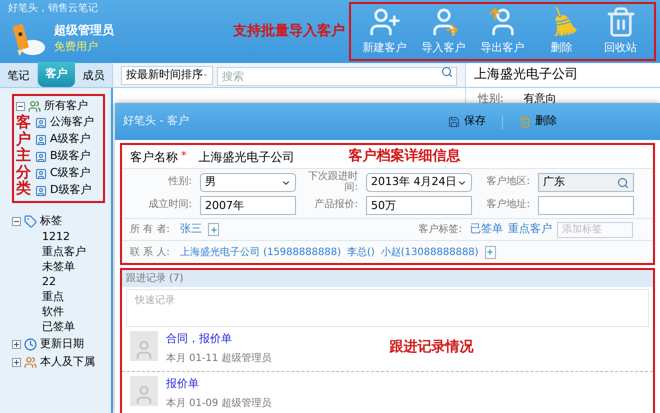 The width and height of the screenshot is (660, 413). Describe the element at coordinates (170, 205) in the screenshot. I see `field-label: 成立时间:` at that location.